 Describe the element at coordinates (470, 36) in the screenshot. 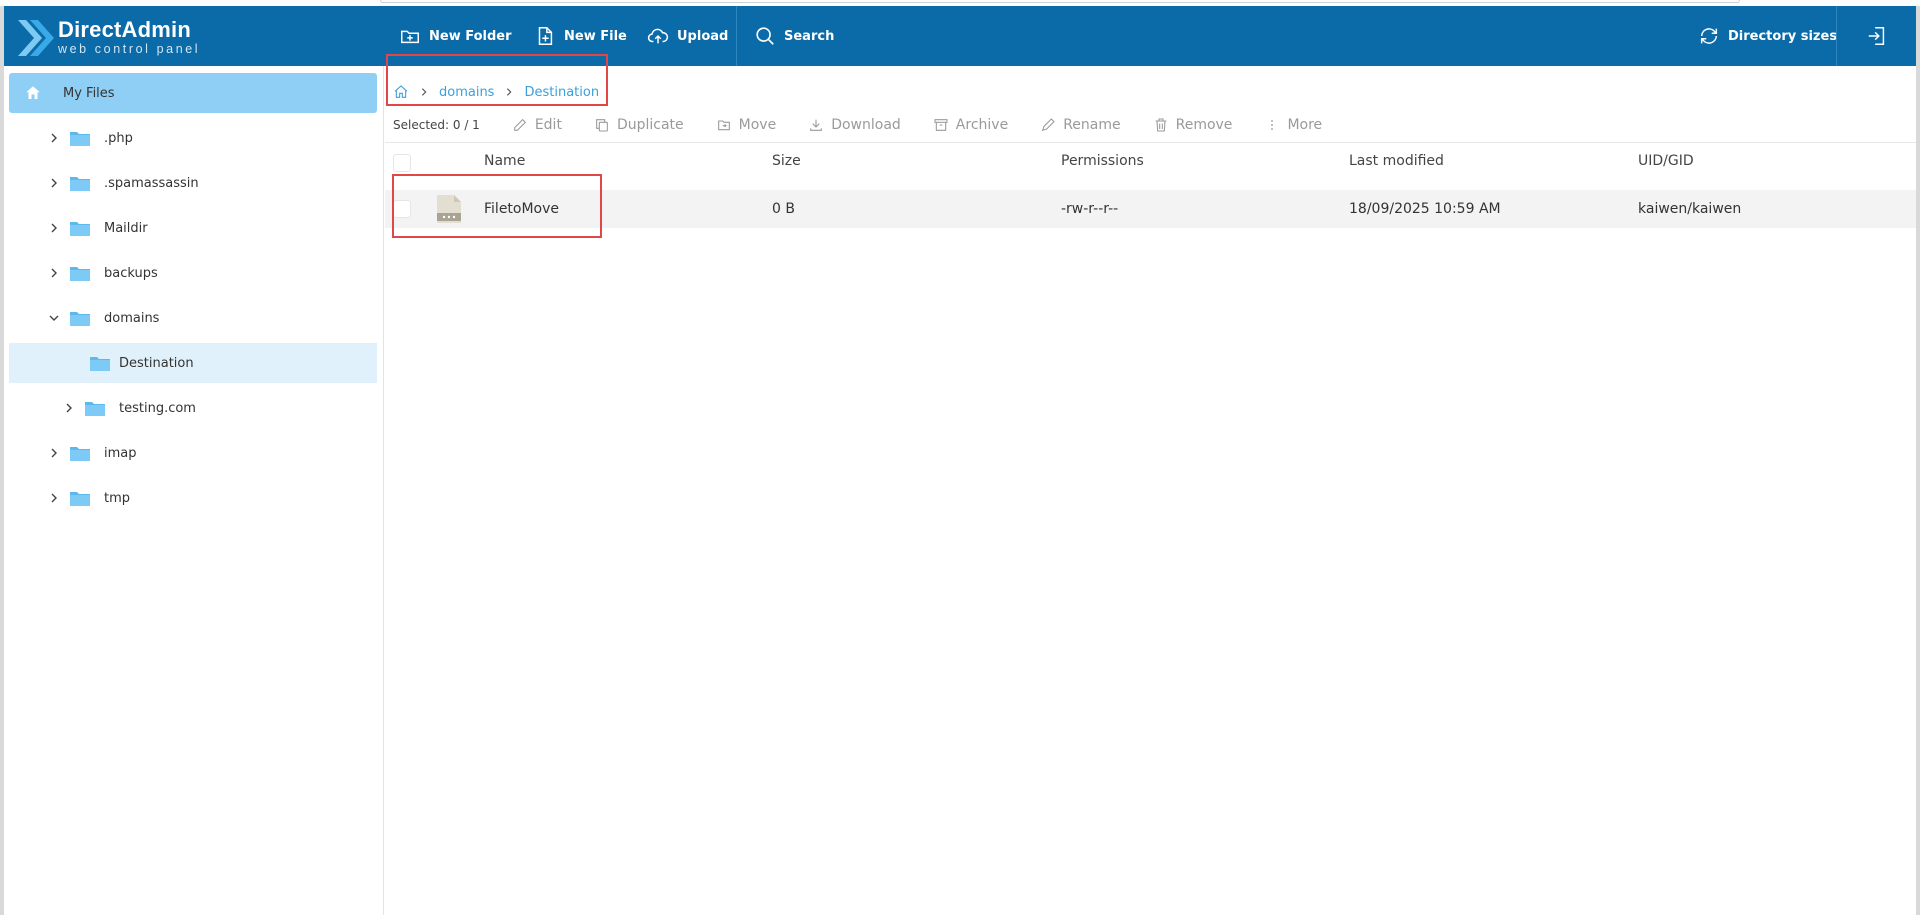

I see `new-folder-label: New Folder` at that location.